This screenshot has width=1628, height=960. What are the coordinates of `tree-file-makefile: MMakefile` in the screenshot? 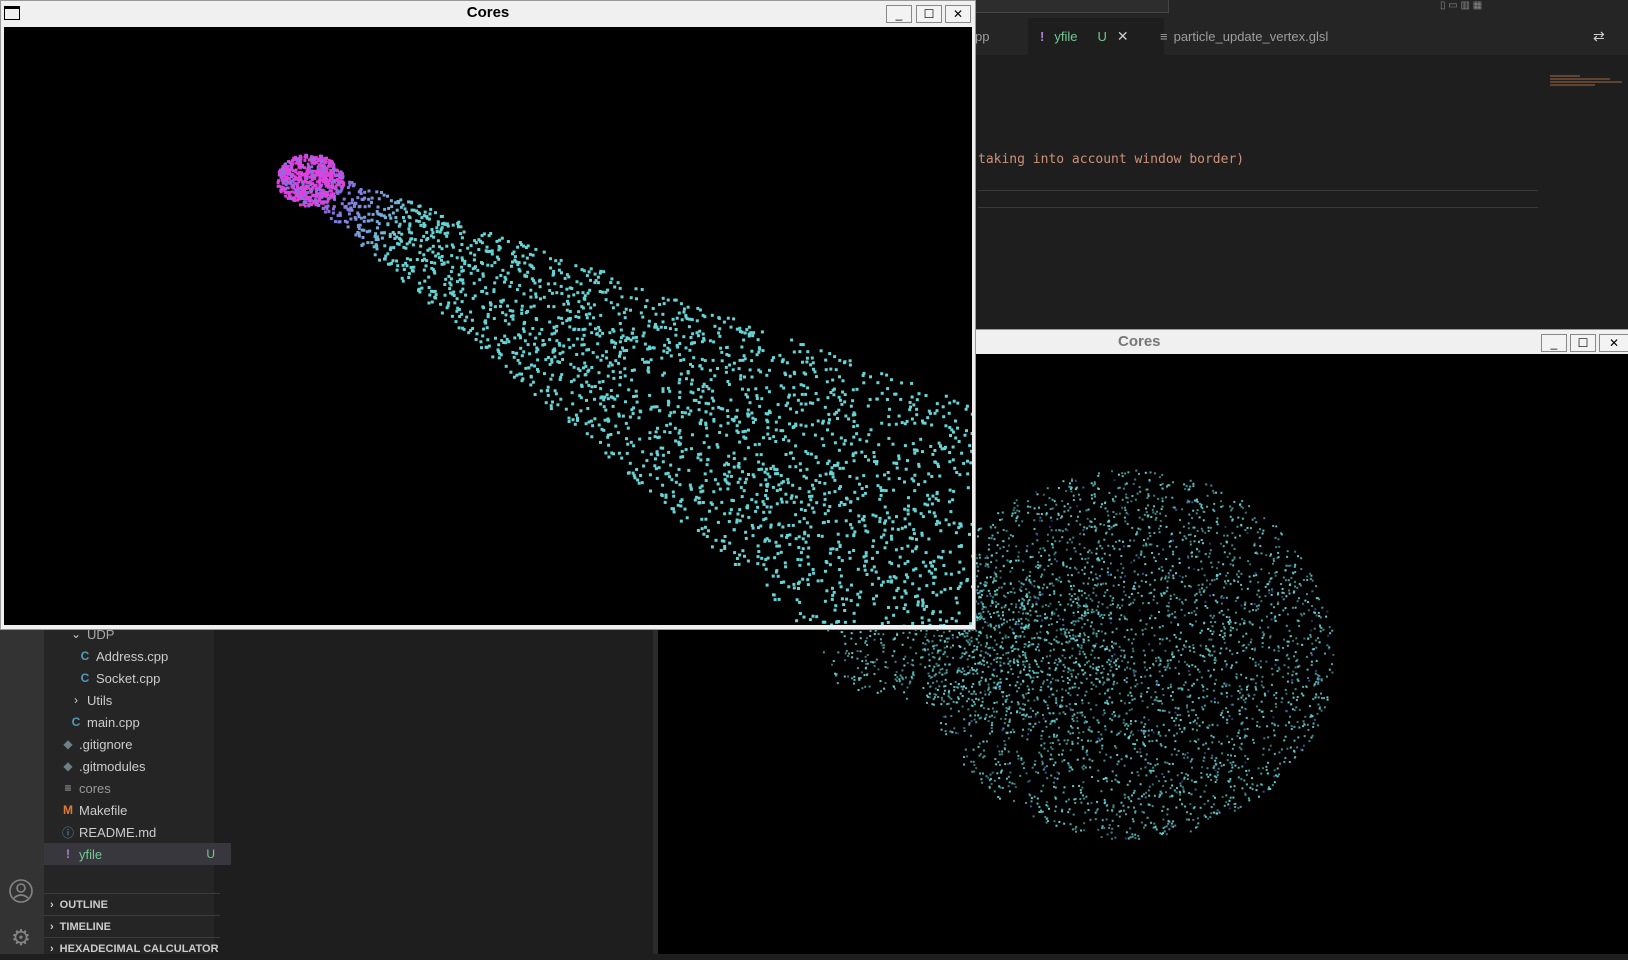 It's located at (137, 810).